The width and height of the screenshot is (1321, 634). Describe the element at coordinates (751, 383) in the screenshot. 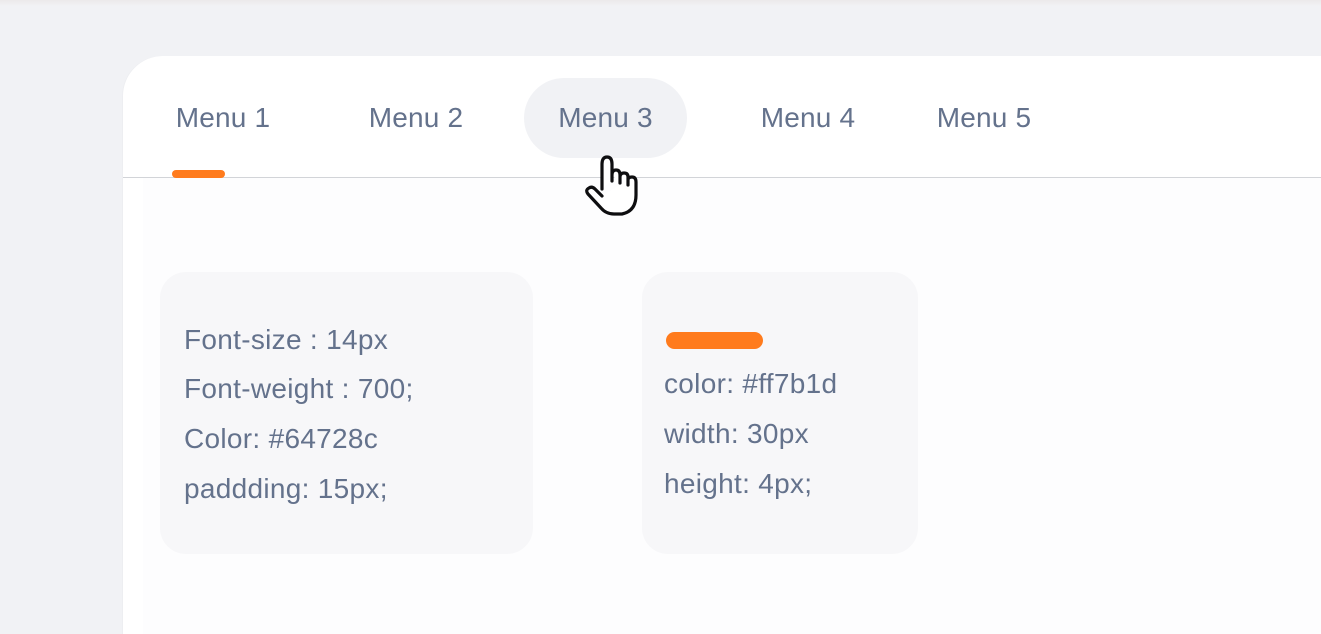

I see `spec-indicator-color: color: #ff7b1d` at that location.